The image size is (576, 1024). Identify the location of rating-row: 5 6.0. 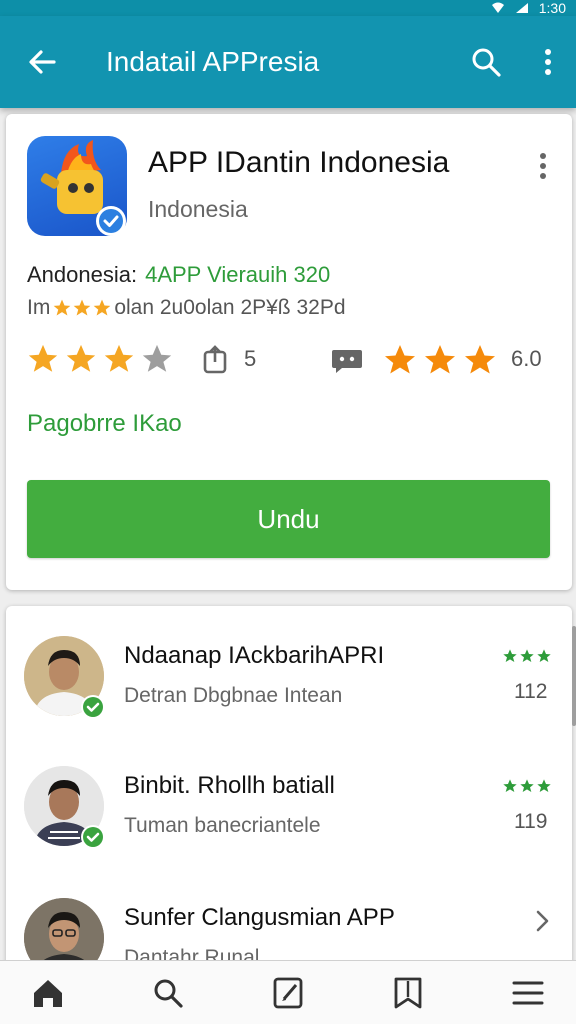
(291, 360).